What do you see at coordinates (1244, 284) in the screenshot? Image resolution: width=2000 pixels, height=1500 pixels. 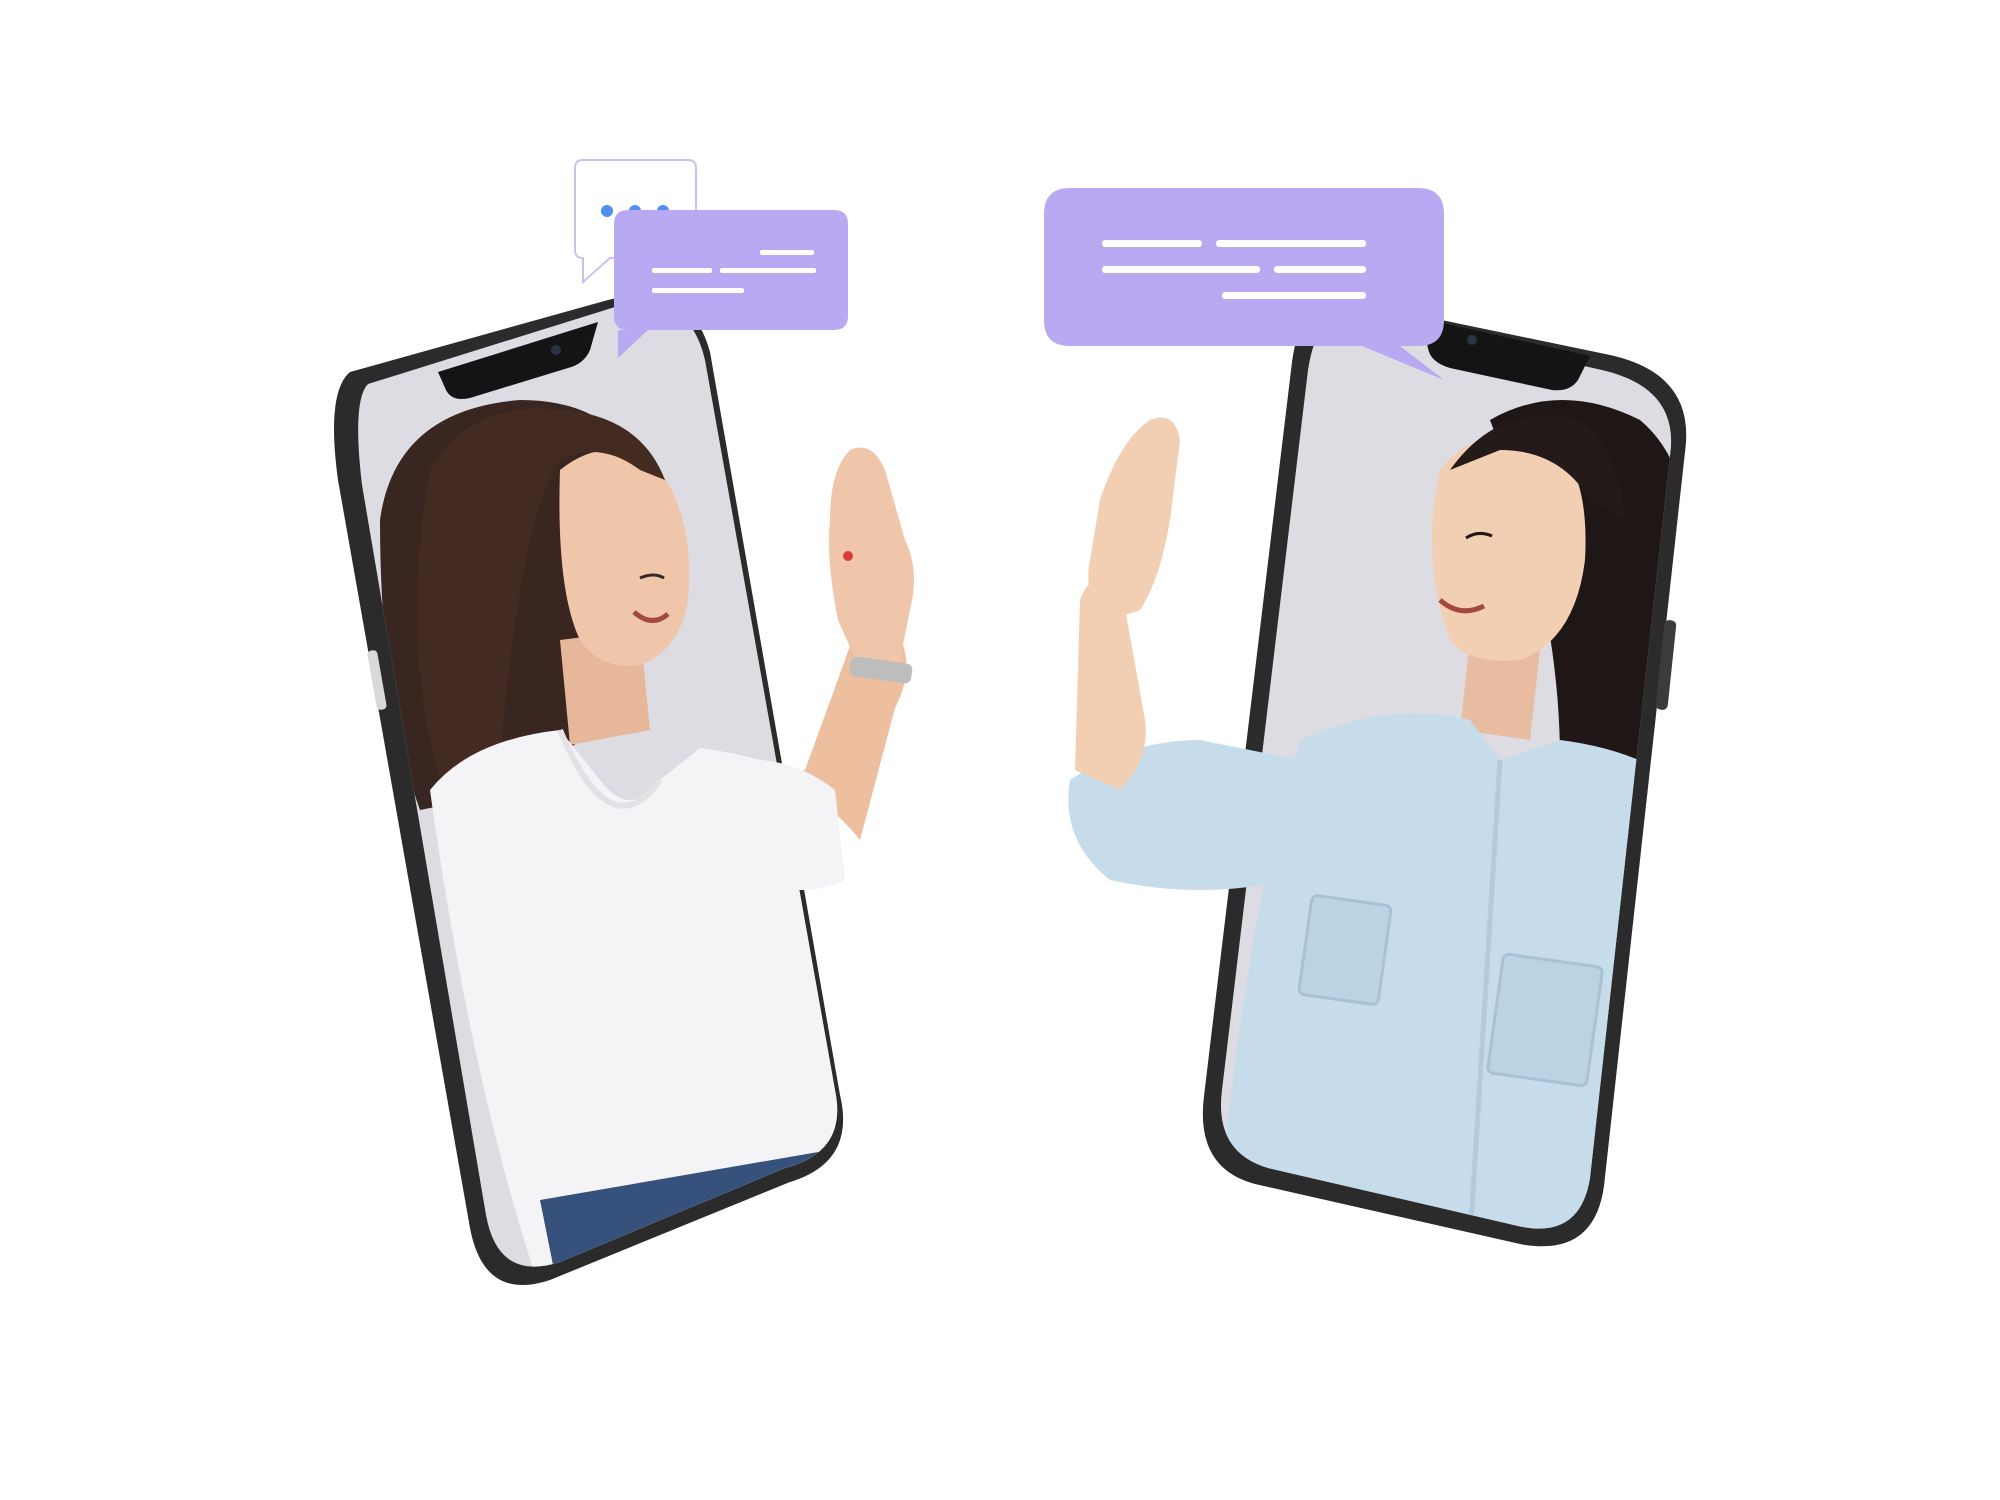 I see `chat-message-bubble-icon` at bounding box center [1244, 284].